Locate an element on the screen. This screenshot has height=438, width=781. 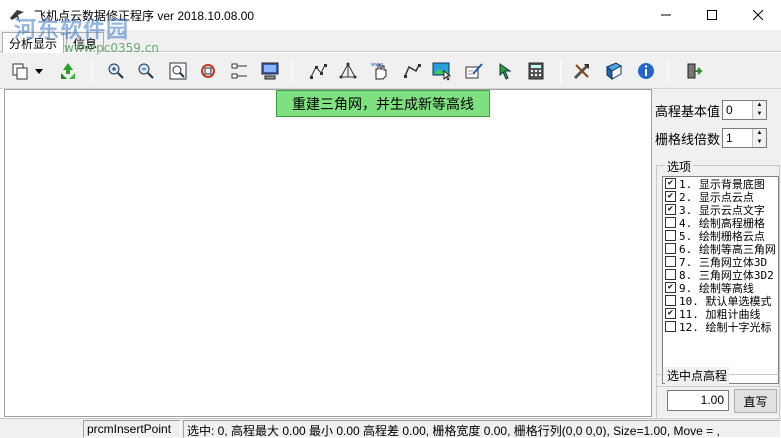
minimize-button is located at coordinates (666, 15).